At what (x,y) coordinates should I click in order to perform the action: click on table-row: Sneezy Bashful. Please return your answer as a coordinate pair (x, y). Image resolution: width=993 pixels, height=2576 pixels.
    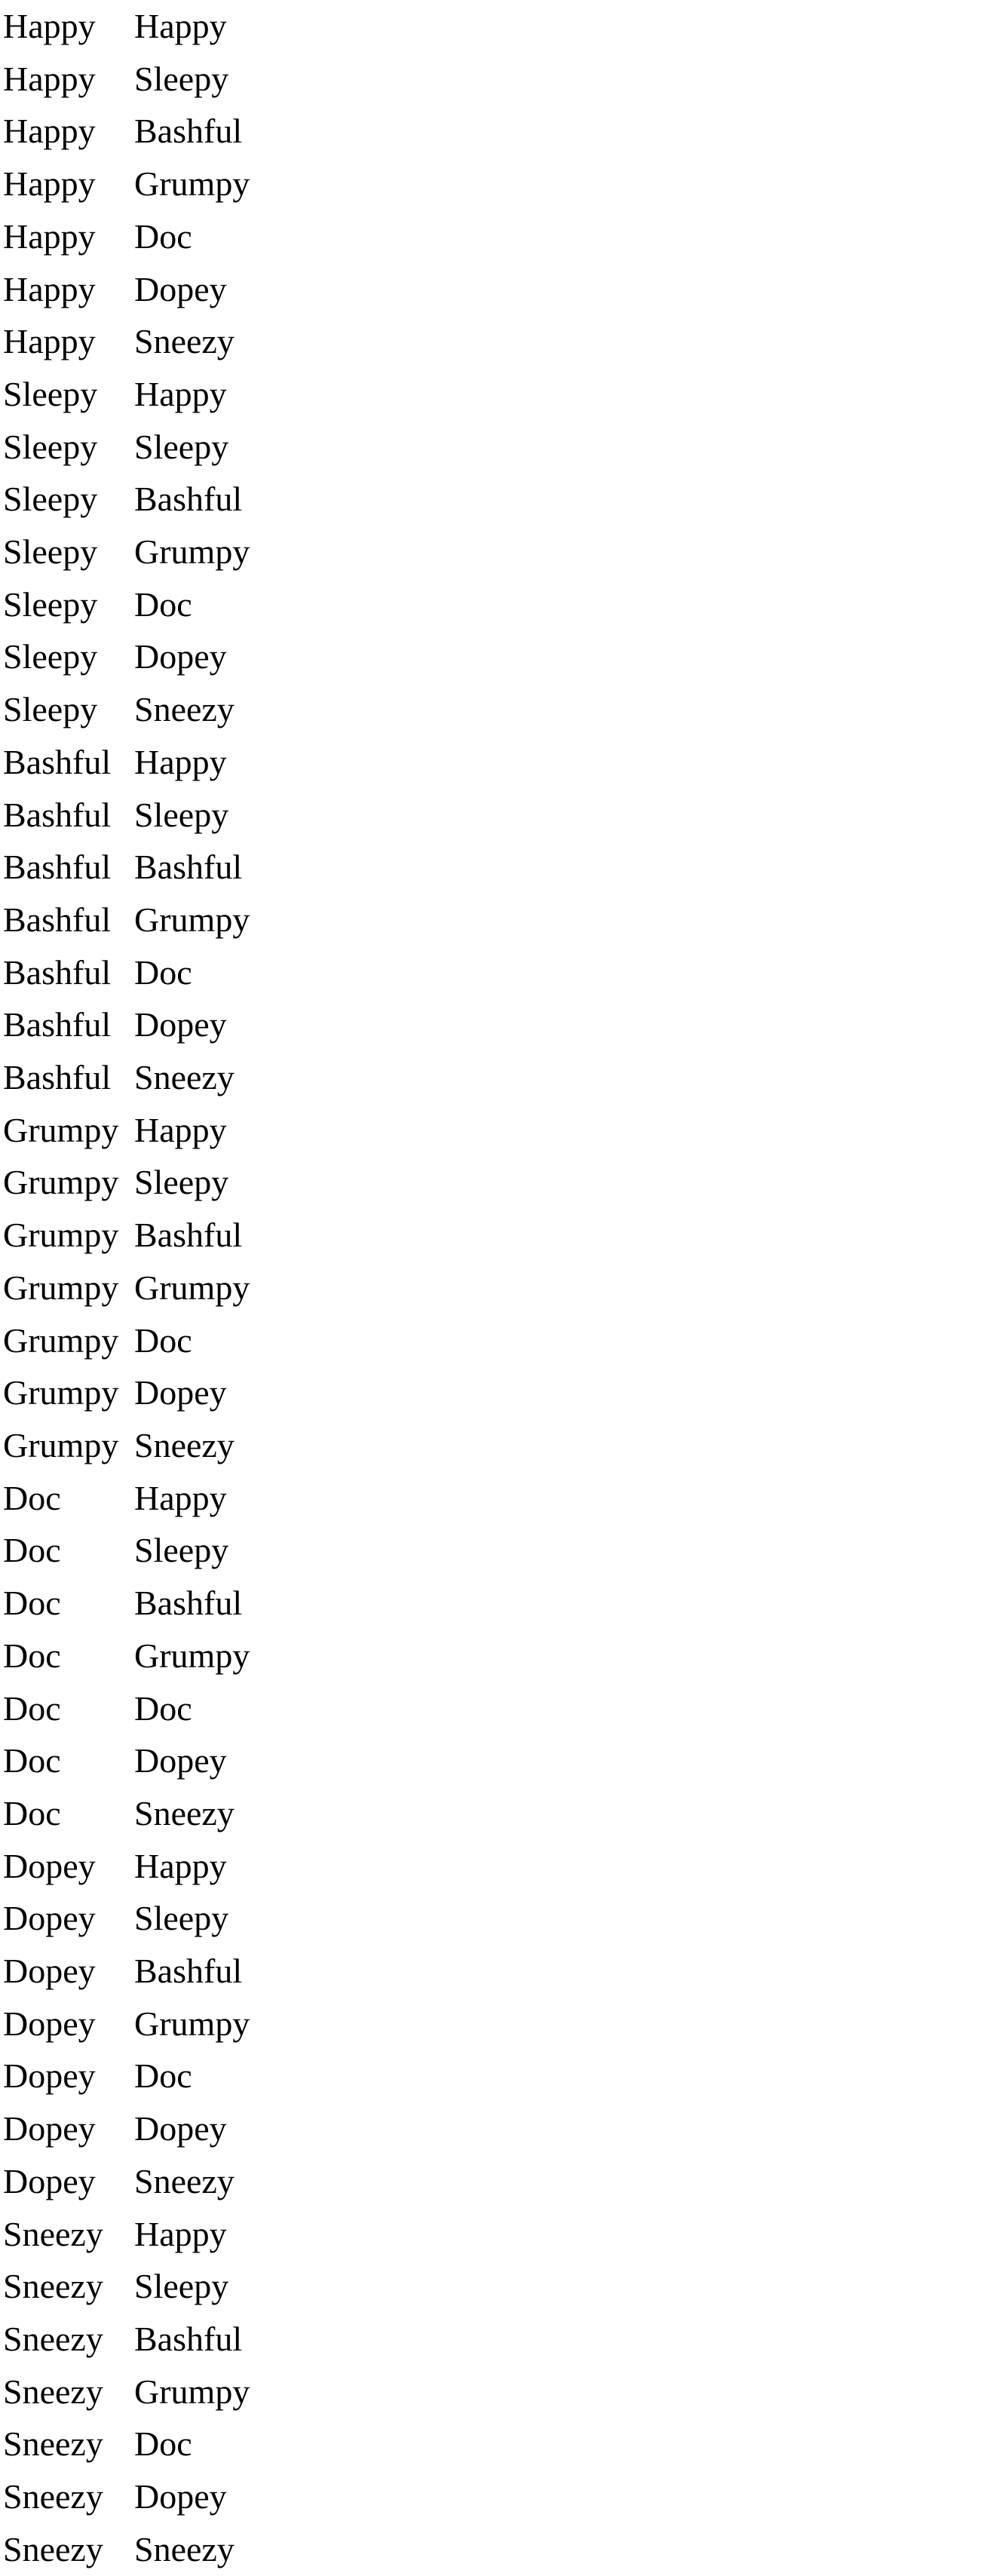
    Looking at the image, I should click on (144, 2339).